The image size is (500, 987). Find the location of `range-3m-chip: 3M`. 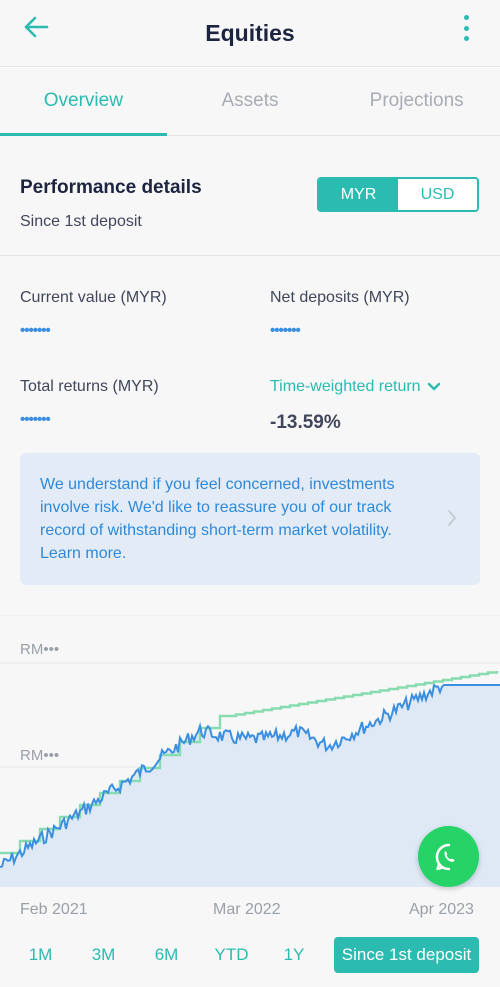

range-3m-chip: 3M is located at coordinates (103, 955).